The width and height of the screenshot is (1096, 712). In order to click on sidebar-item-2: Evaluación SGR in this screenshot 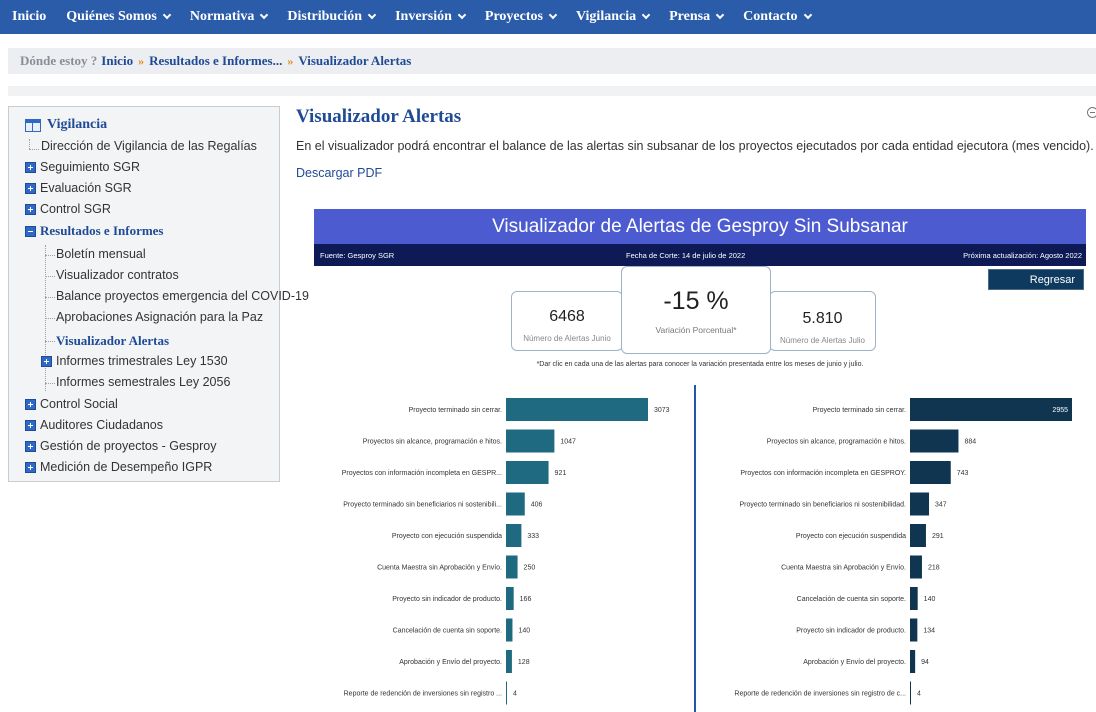, I will do `click(78, 188)`.